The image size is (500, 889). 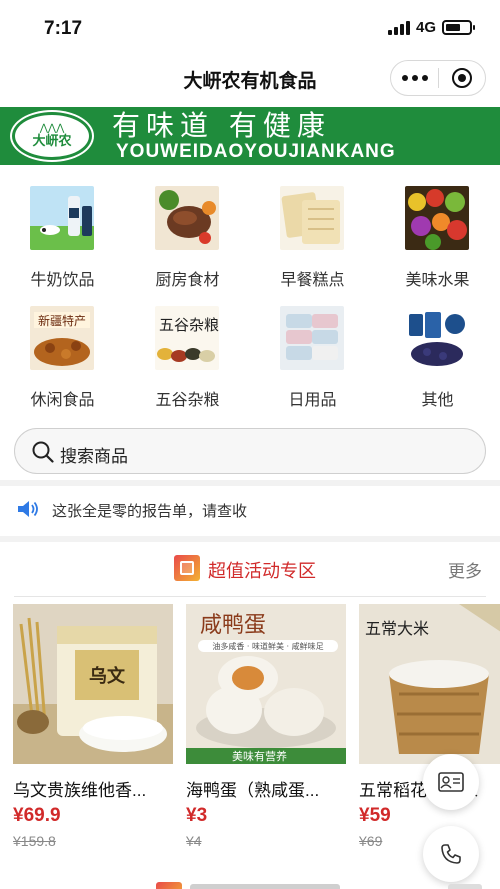 What do you see at coordinates (425, 27) in the screenshot?
I see `network-type: 4G` at bounding box center [425, 27].